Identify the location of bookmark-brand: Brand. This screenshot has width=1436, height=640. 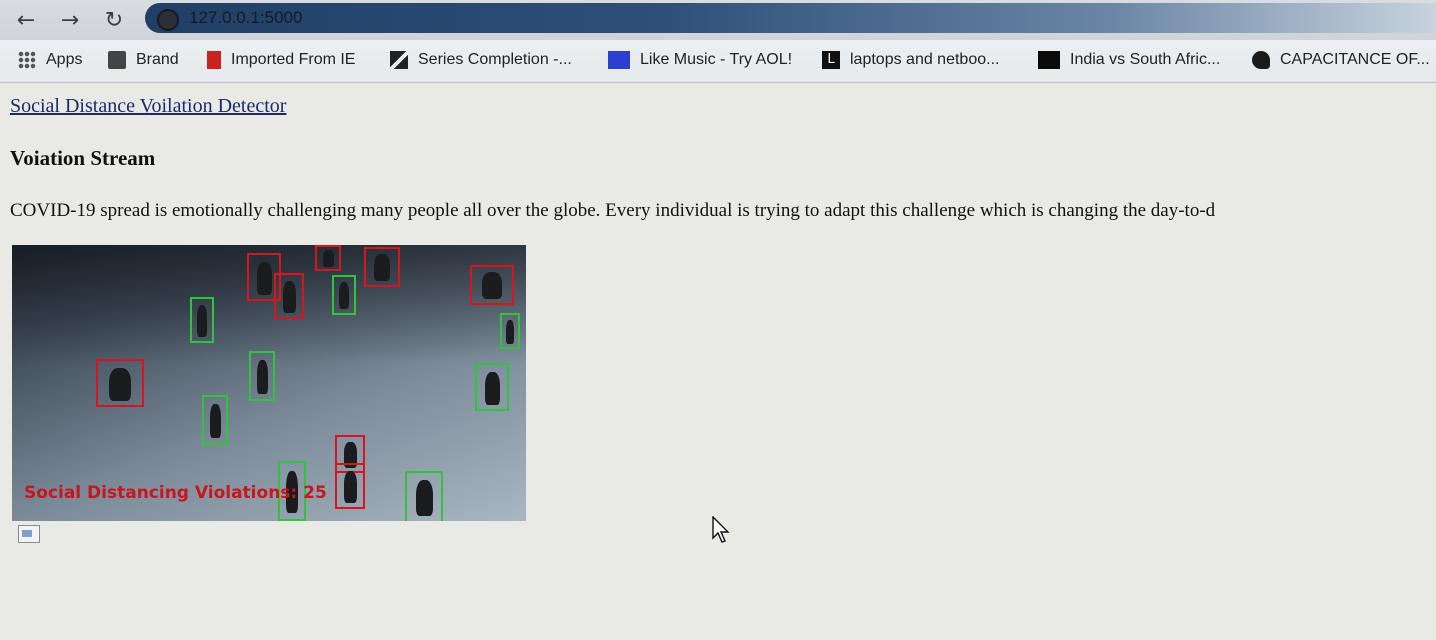
(143, 60).